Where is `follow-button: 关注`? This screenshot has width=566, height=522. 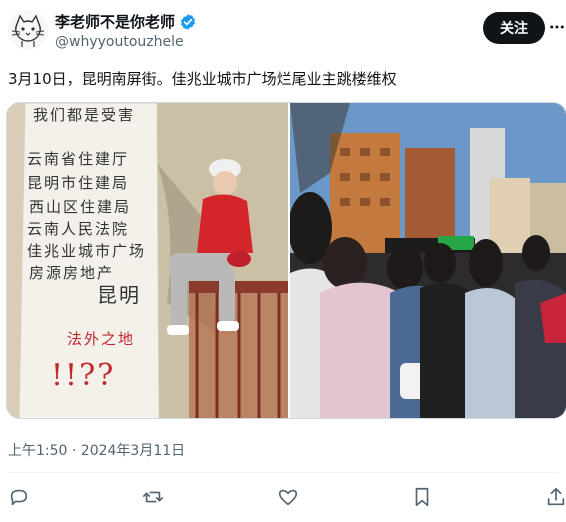 follow-button: 关注 is located at coordinates (514, 28).